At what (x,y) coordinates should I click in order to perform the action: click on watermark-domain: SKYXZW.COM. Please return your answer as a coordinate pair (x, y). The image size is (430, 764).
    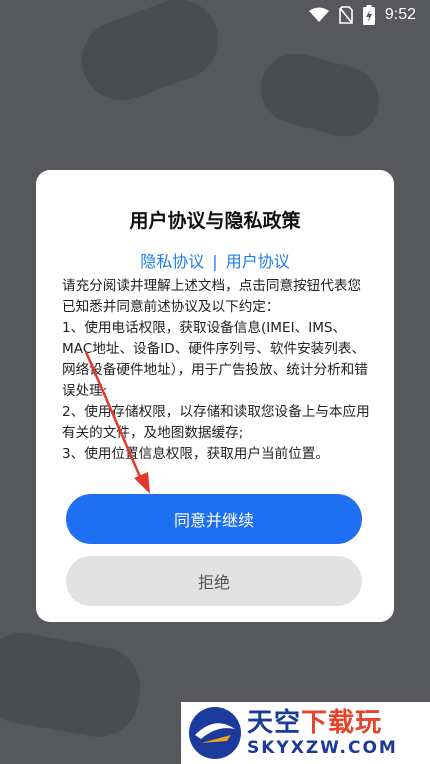
    Looking at the image, I should click on (322, 748).